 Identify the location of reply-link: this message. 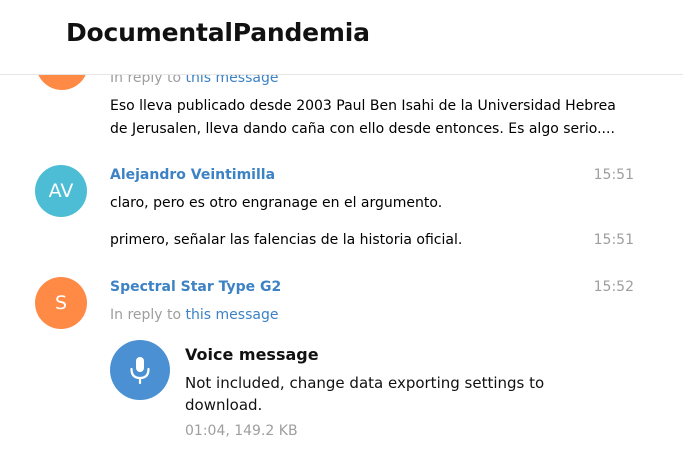
(232, 315).